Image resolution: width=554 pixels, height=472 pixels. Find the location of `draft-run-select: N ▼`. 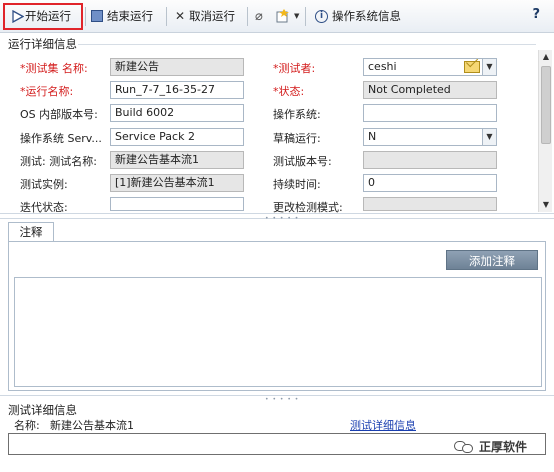

draft-run-select: N ▼ is located at coordinates (430, 137).